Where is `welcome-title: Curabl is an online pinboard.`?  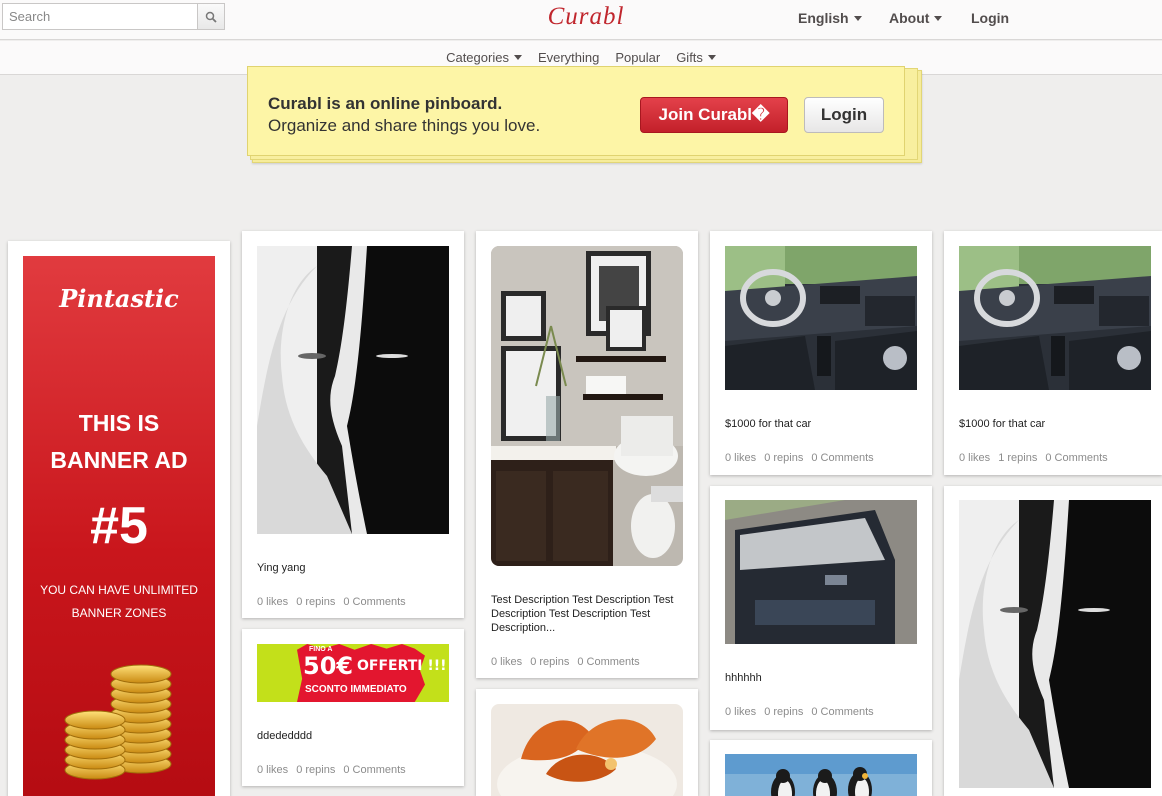
welcome-title: Curabl is an online pinboard. is located at coordinates (385, 103).